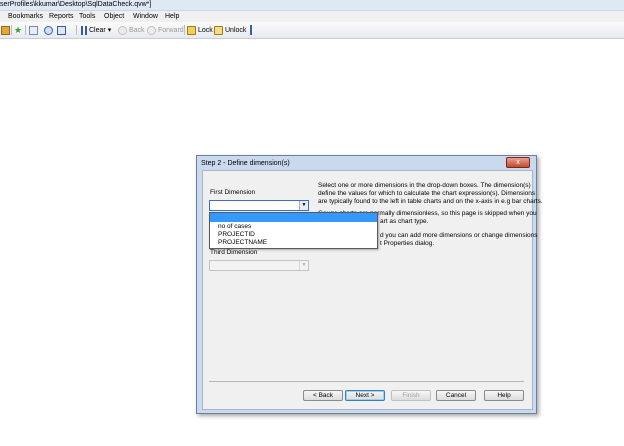 This screenshot has width=624, height=446. What do you see at coordinates (456, 395) in the screenshot?
I see `cancel-button: Cancel` at bounding box center [456, 395].